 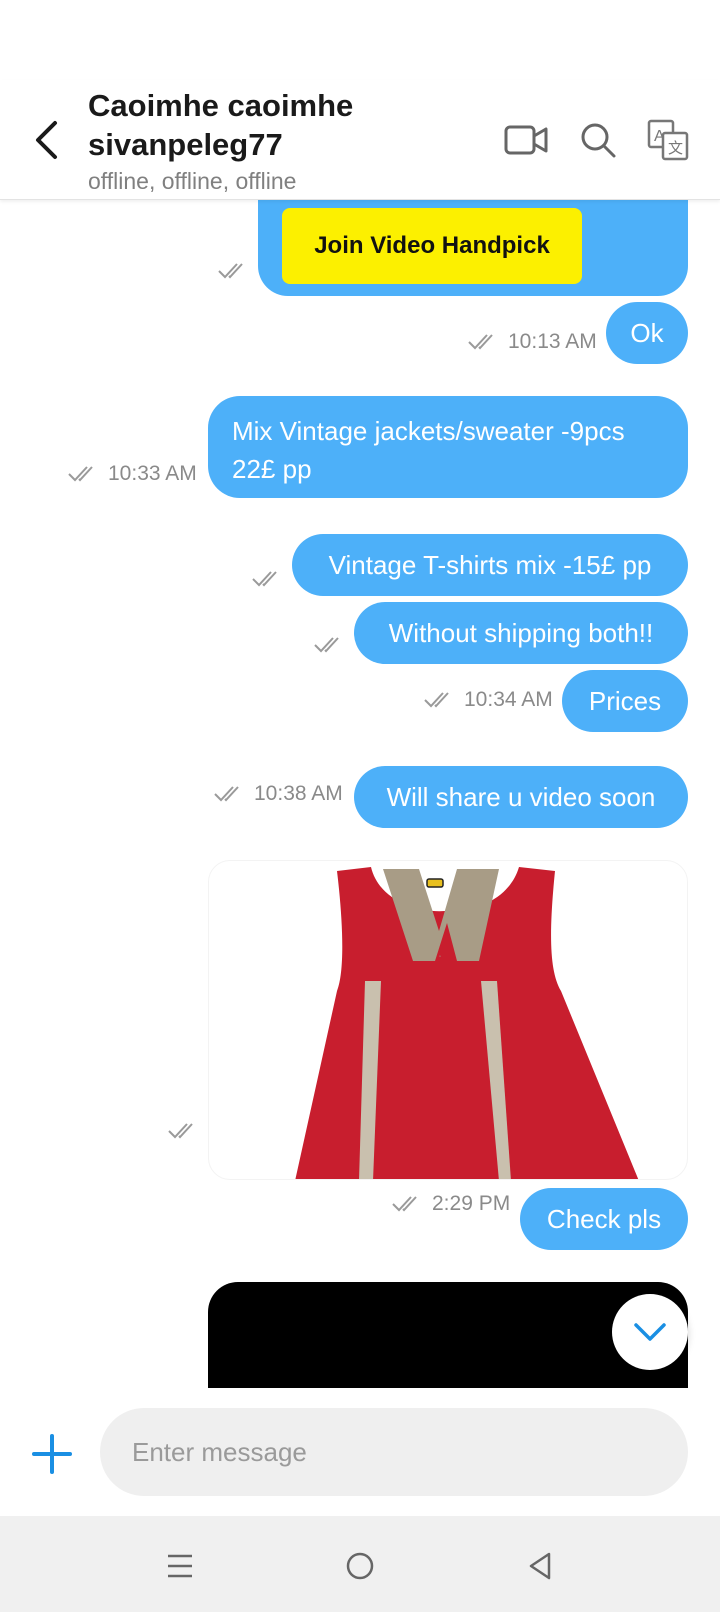 I want to click on chevron-down-icon, so click(x=650, y=1332).